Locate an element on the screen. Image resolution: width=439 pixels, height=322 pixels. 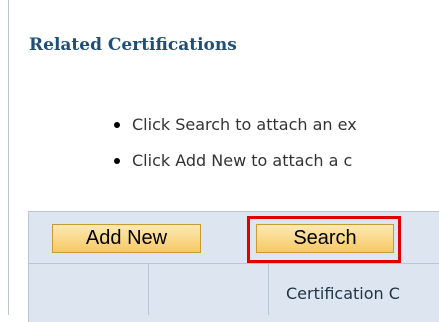
add-new-button: Add New is located at coordinates (126, 238).